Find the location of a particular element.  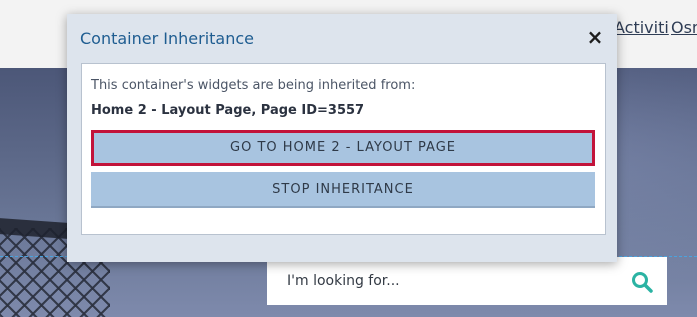

go-to-layout-page-button: GO TO HOME 2 - LAYOUT PAGE is located at coordinates (343, 148).